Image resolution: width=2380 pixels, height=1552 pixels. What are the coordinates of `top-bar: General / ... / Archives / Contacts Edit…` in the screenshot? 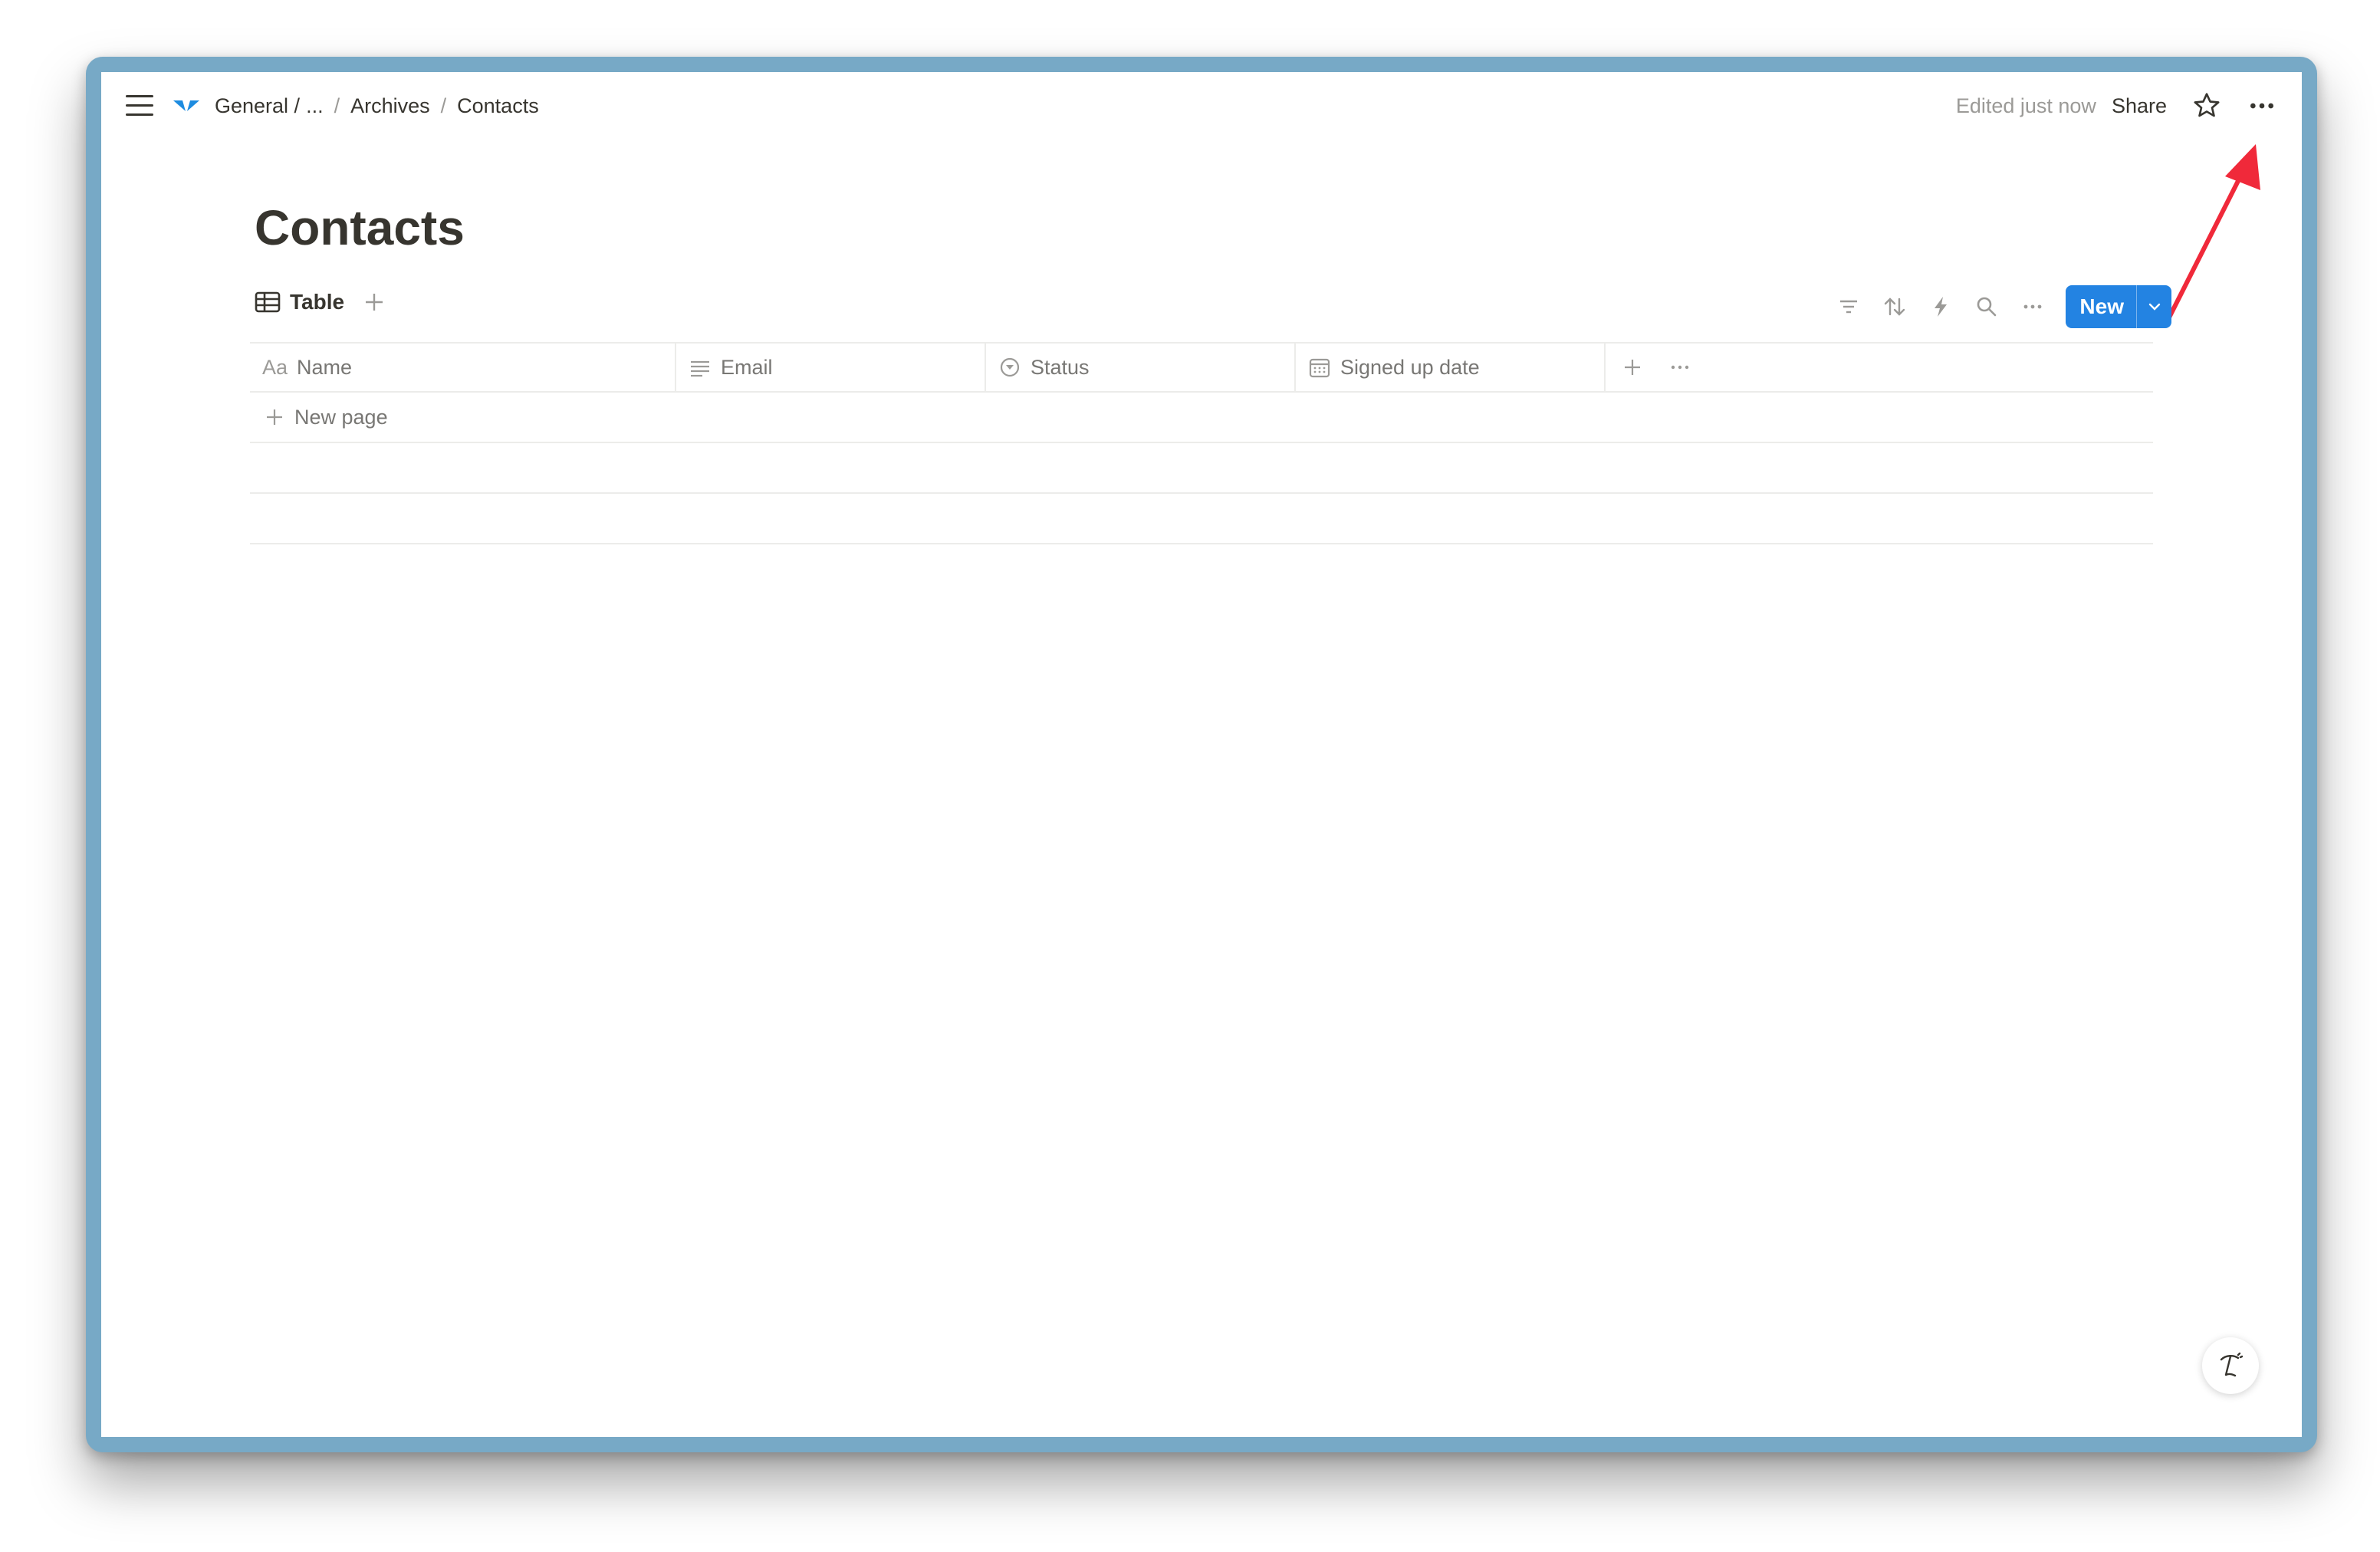 It's located at (1202, 106).